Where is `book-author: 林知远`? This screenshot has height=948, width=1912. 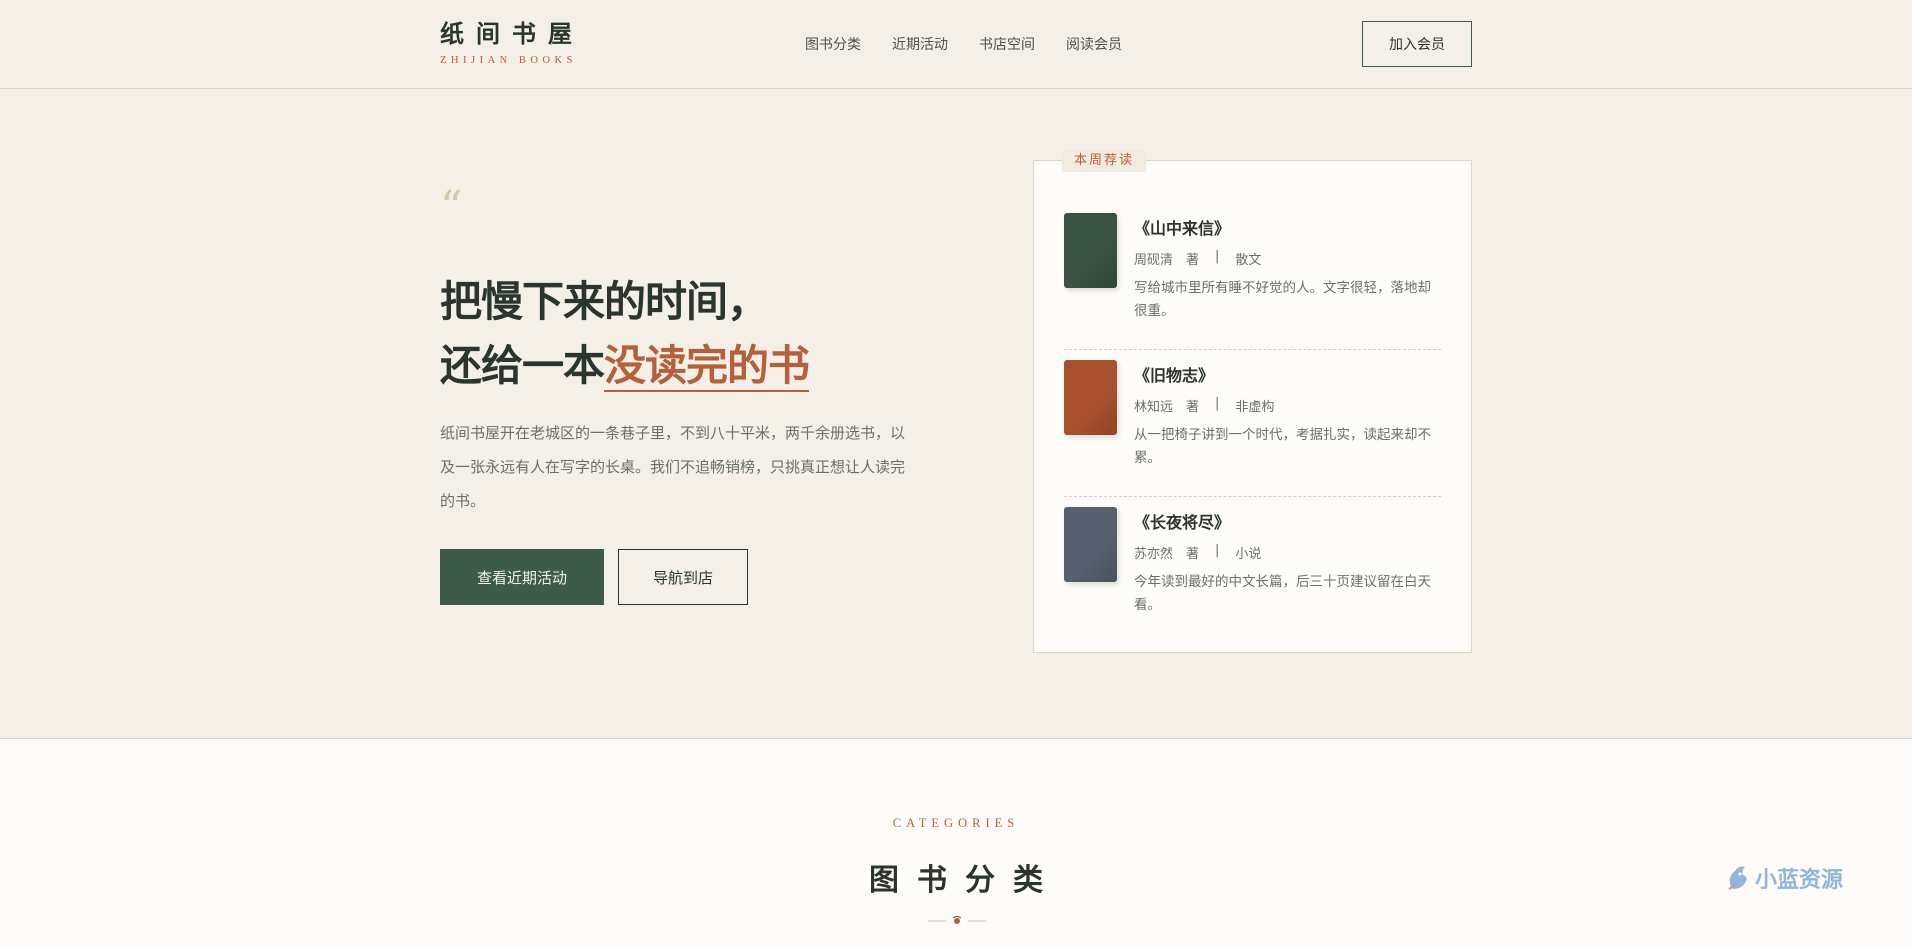
book-author: 林知远 is located at coordinates (1154, 407).